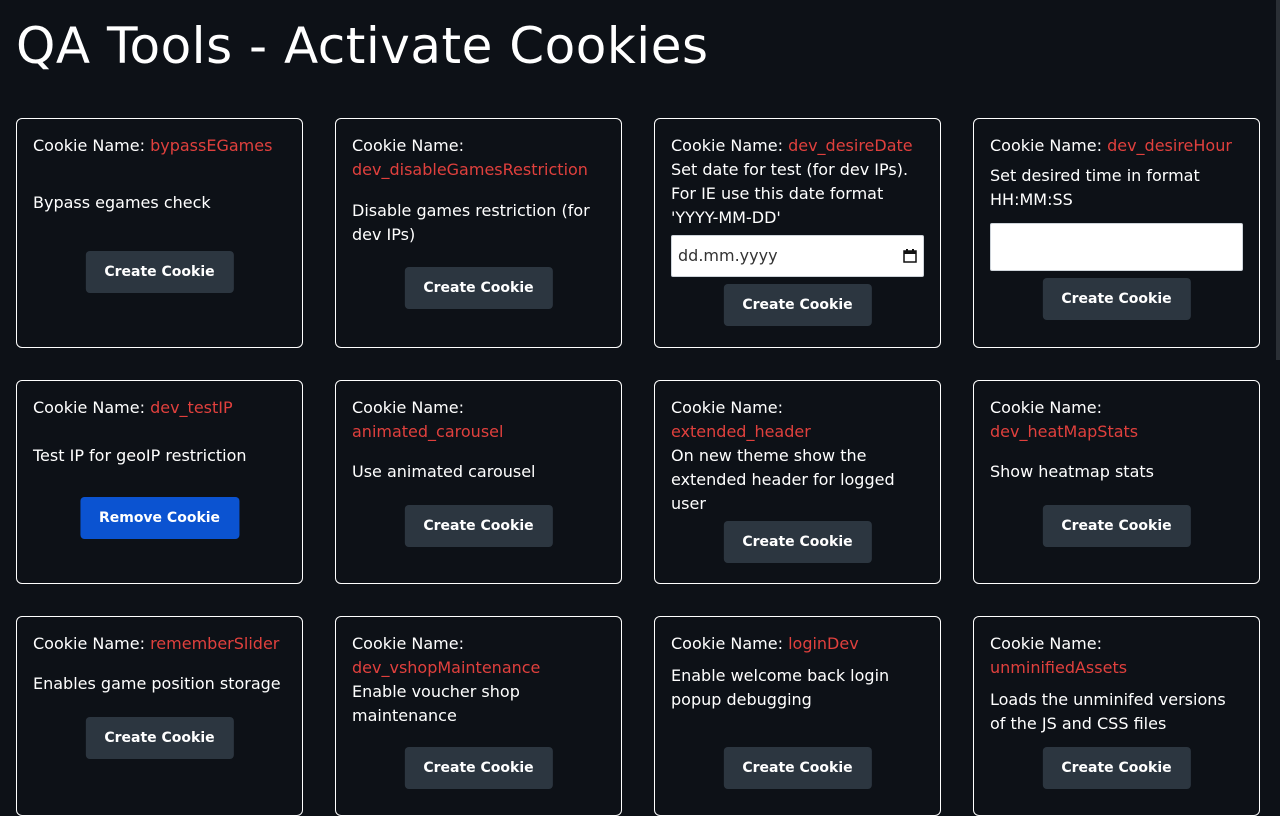 Image resolution: width=1280 pixels, height=816 pixels. What do you see at coordinates (797, 256) in the screenshot?
I see `date-input: dd.mm.yyyy` at bounding box center [797, 256].